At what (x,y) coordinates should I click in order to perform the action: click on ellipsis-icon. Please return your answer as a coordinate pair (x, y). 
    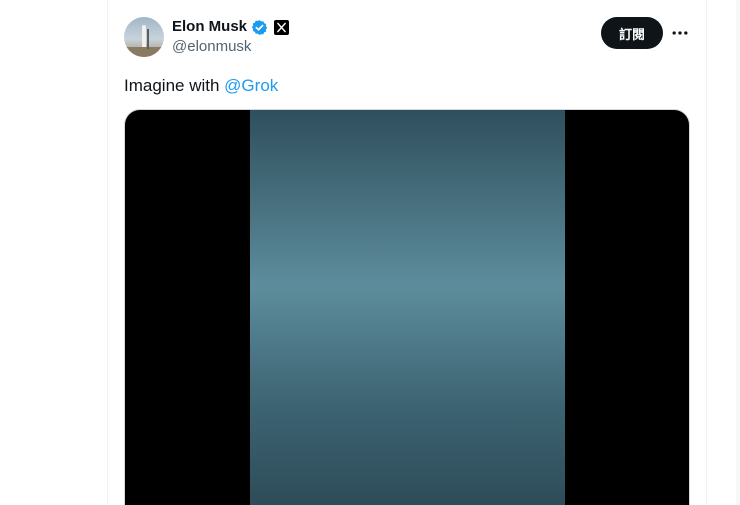
    Looking at the image, I should click on (680, 33).